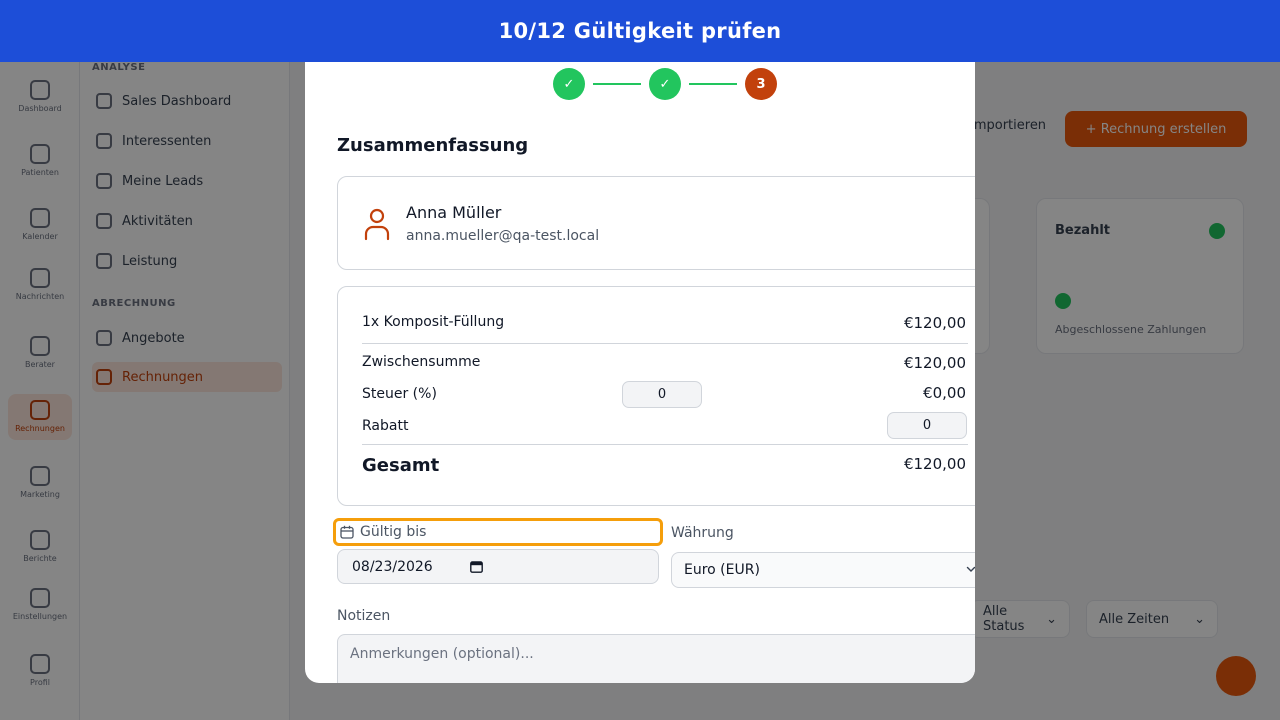 This screenshot has height=720, width=1280. I want to click on total-label: Gesamt, so click(401, 465).